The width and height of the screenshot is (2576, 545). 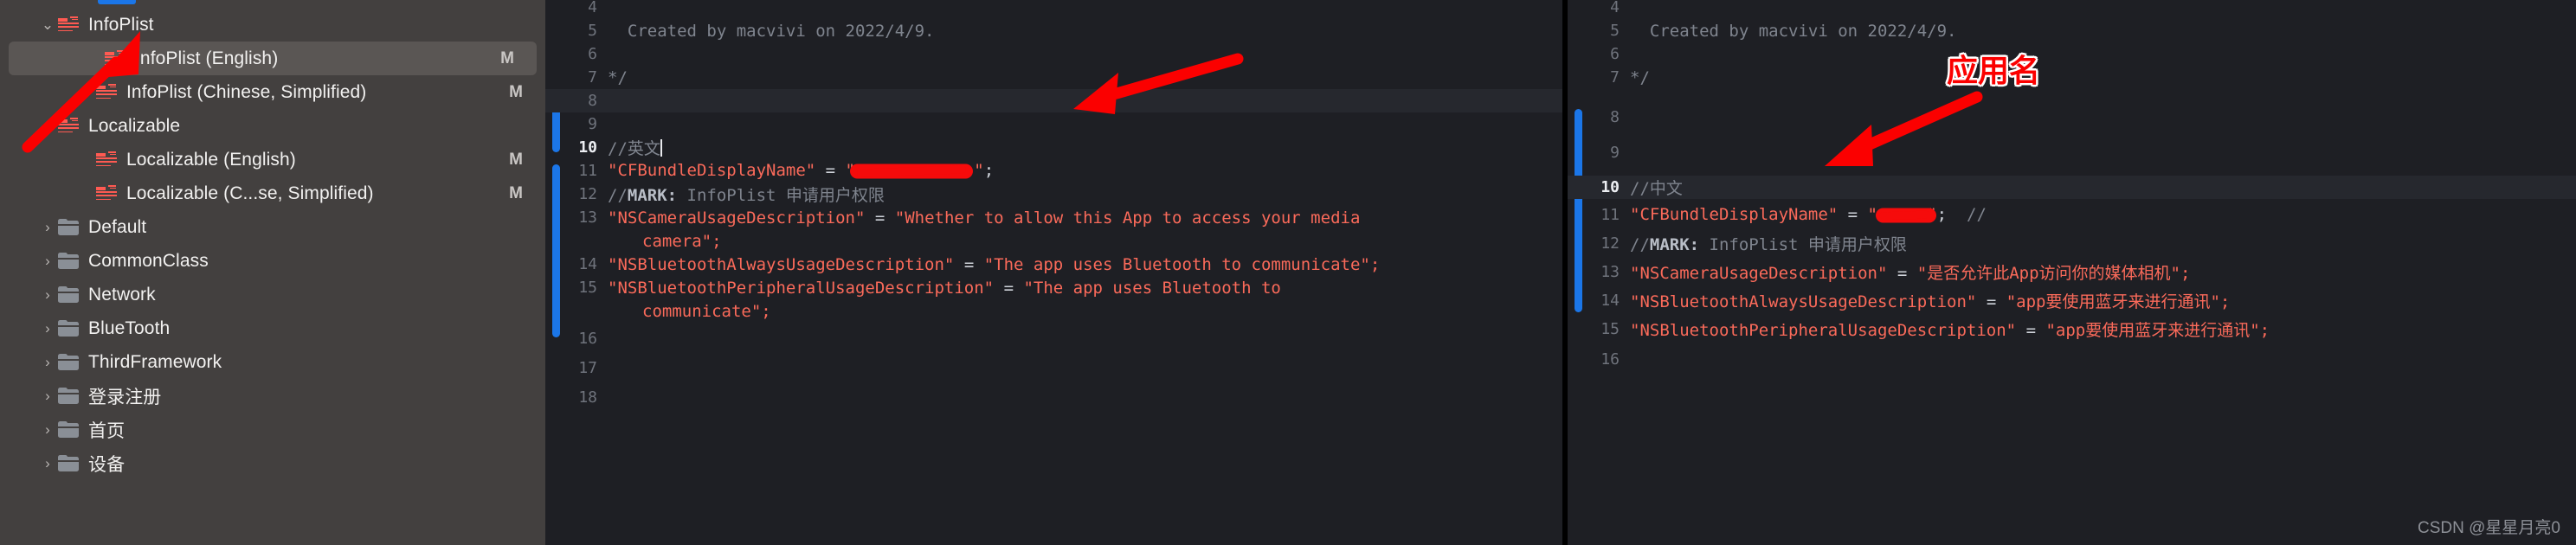 I want to click on sidebar-item-: › 登录注册, so click(x=272, y=396).